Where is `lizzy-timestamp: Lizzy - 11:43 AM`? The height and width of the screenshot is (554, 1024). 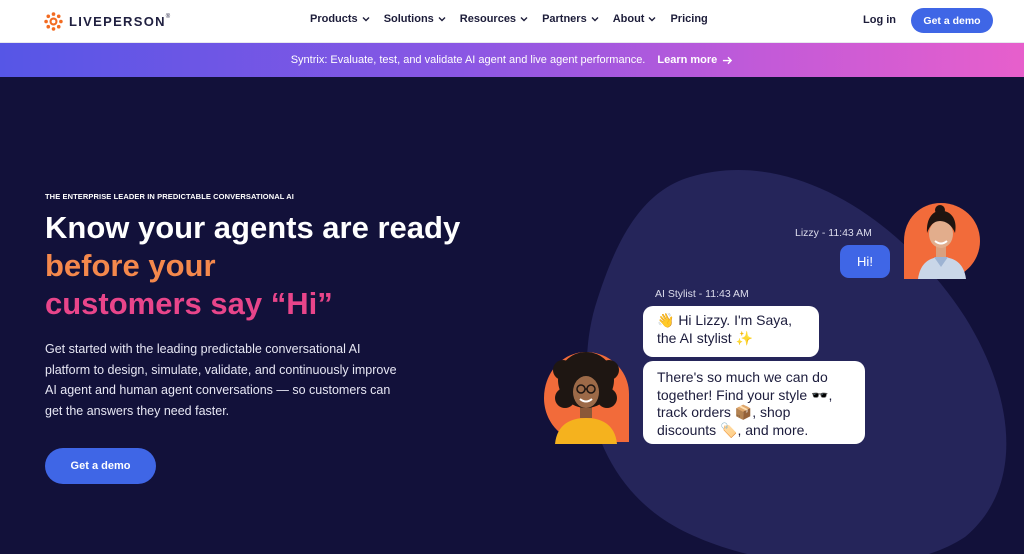
lizzy-timestamp: Lizzy - 11:43 AM is located at coordinates (833, 233).